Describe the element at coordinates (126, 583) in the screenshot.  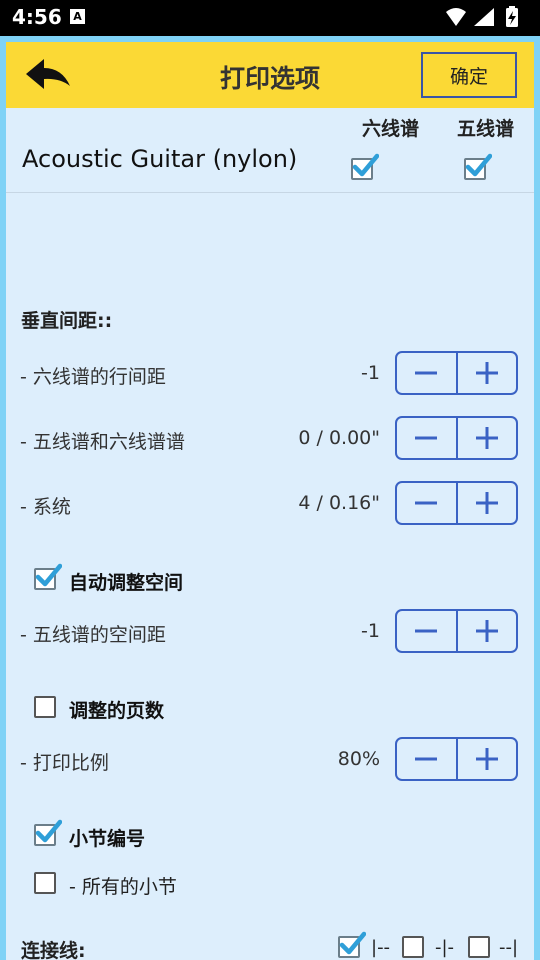
I see `auto-adjust-label: 自动调整空间` at that location.